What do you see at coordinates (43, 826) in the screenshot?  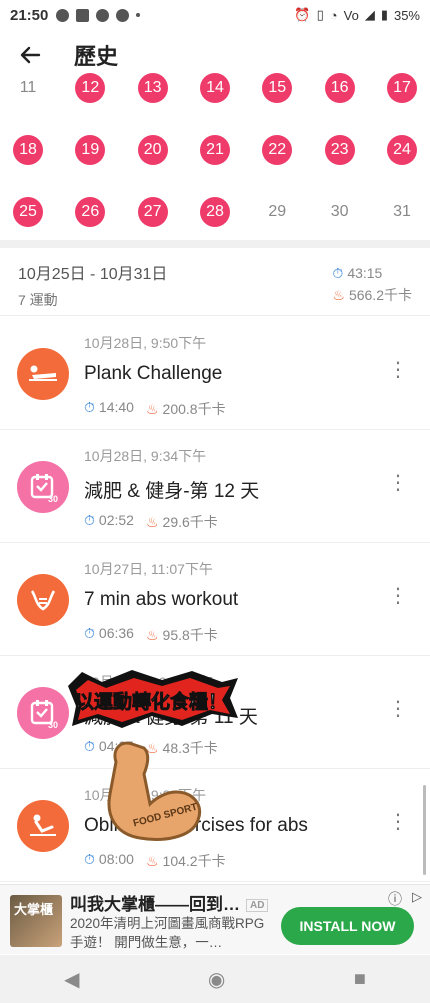 I see `situp-icon` at bounding box center [43, 826].